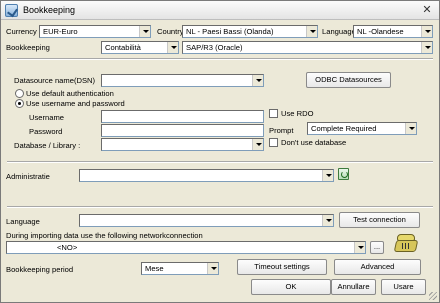 This screenshot has width=440, height=303. What do you see at coordinates (49, 10) in the screenshot?
I see `window-title: Bookkeeping` at bounding box center [49, 10].